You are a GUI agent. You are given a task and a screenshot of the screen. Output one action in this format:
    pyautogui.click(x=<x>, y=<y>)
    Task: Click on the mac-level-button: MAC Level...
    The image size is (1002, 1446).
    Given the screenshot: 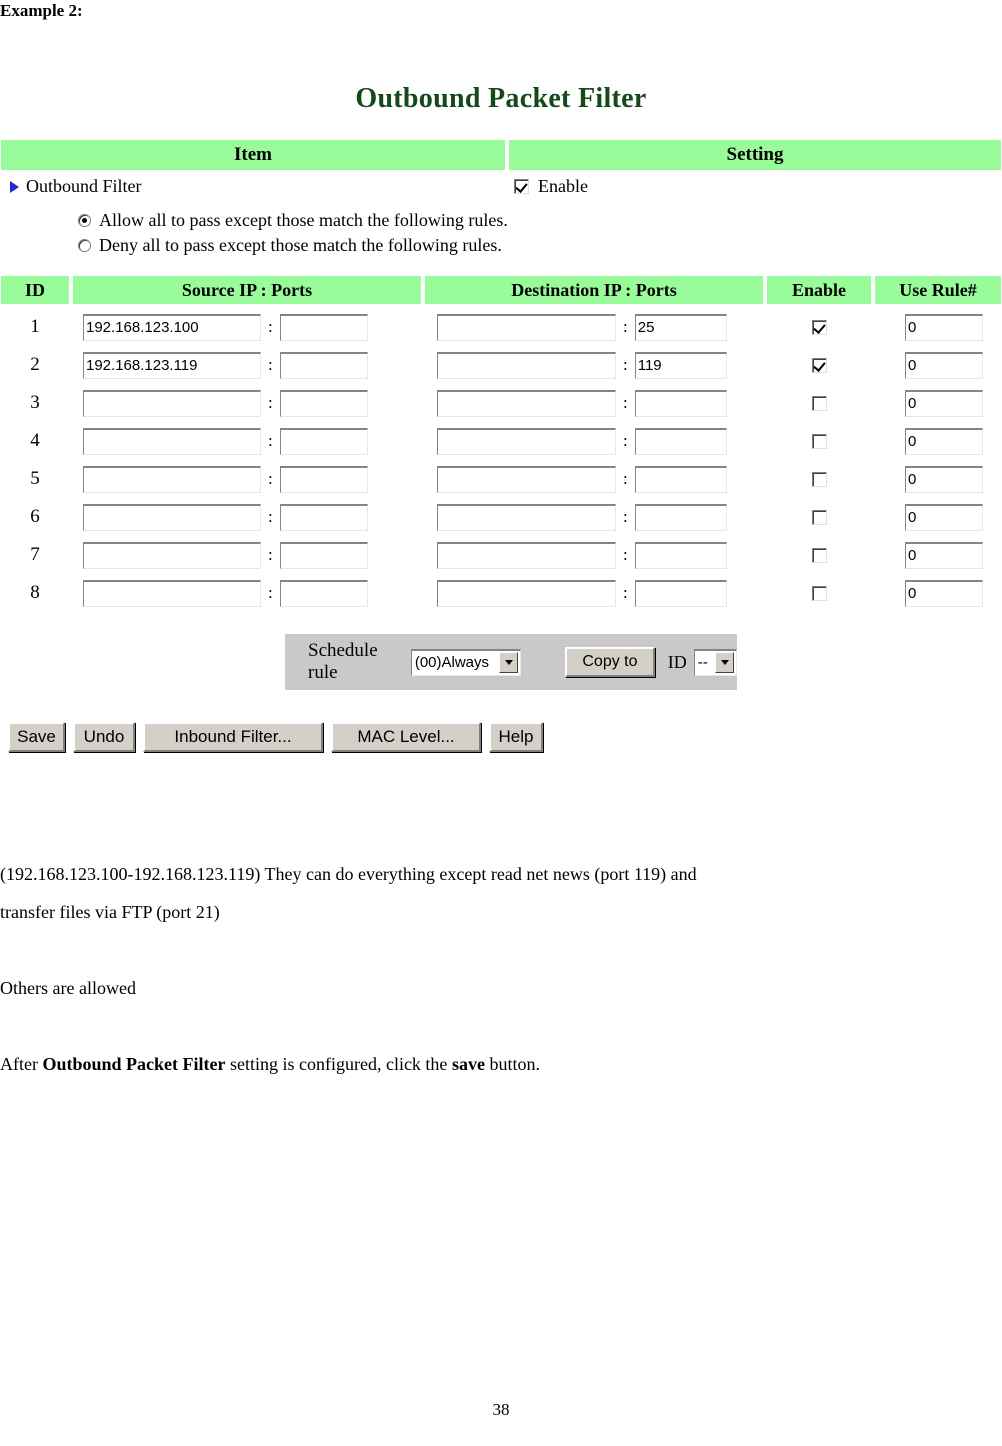 What is the action you would take?
    pyautogui.click(x=406, y=737)
    